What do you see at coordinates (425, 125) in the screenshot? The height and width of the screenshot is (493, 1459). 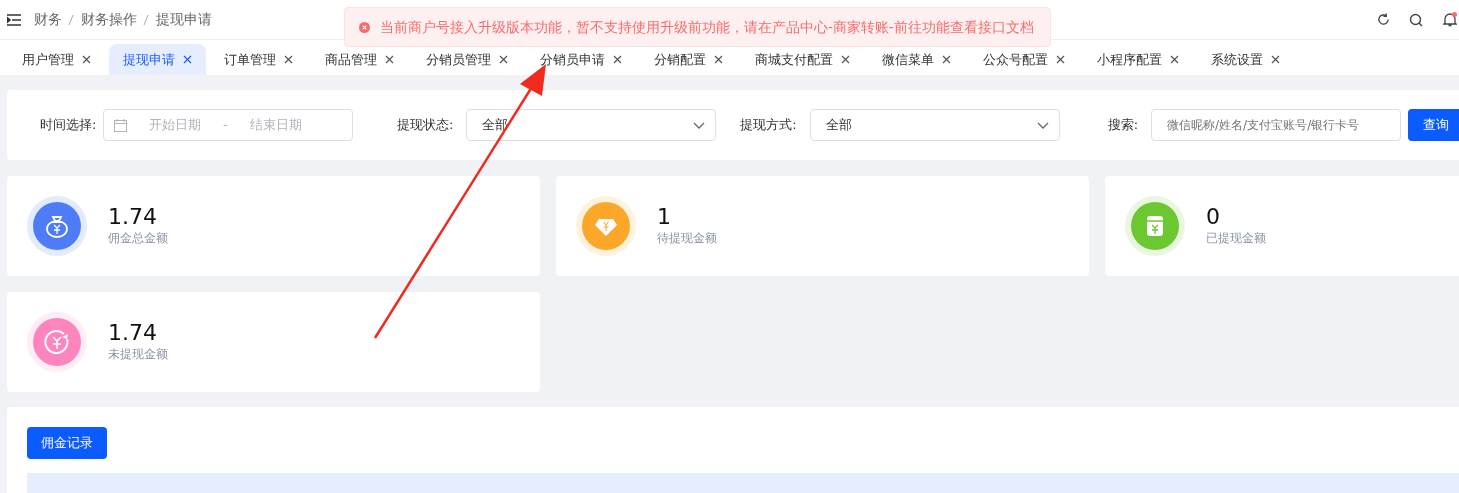 I see `field-label: 提现状态:` at bounding box center [425, 125].